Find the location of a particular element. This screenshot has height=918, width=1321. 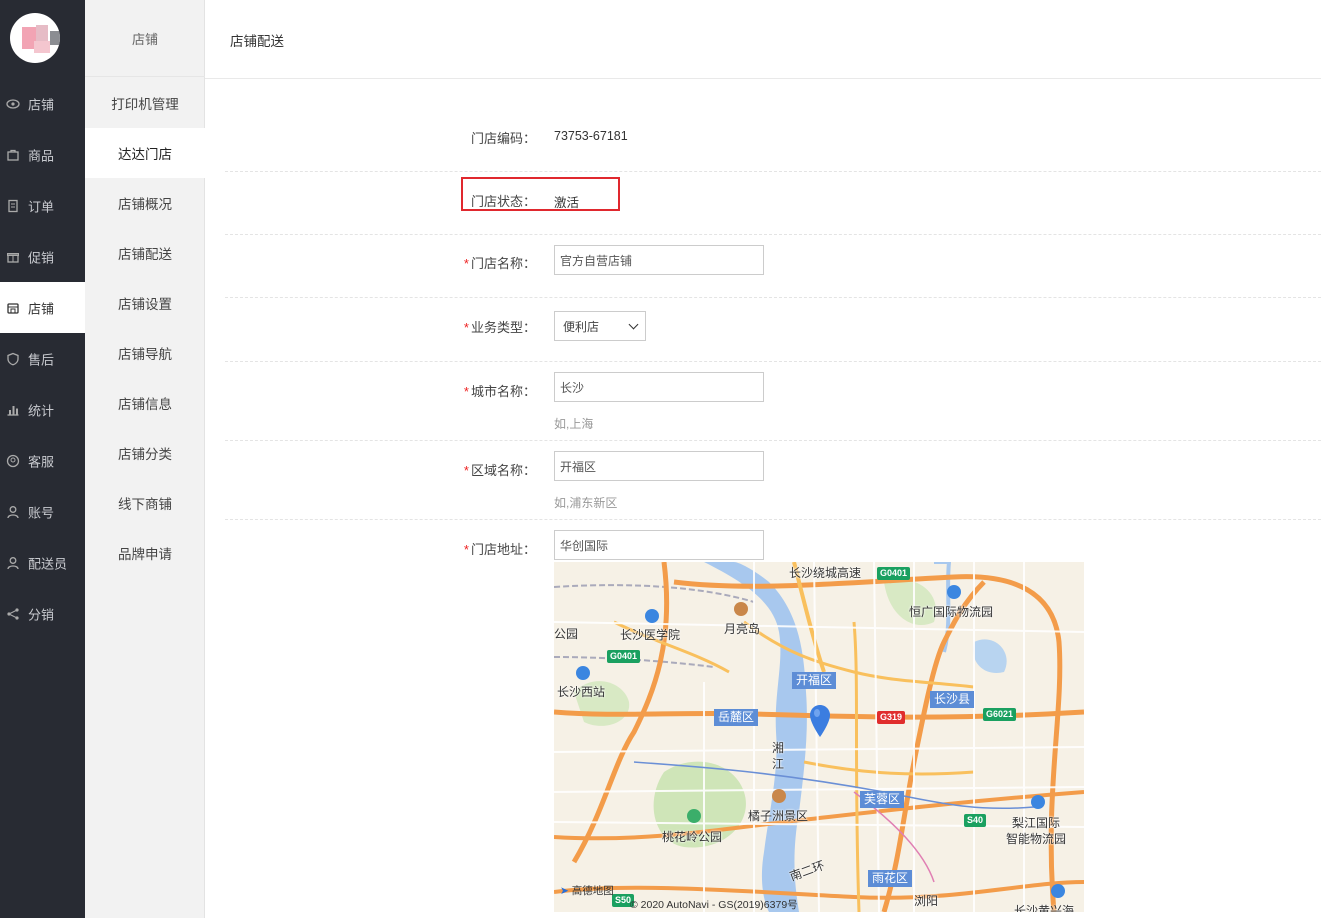

sidebar-item-label: 售后 is located at coordinates (41, 359).